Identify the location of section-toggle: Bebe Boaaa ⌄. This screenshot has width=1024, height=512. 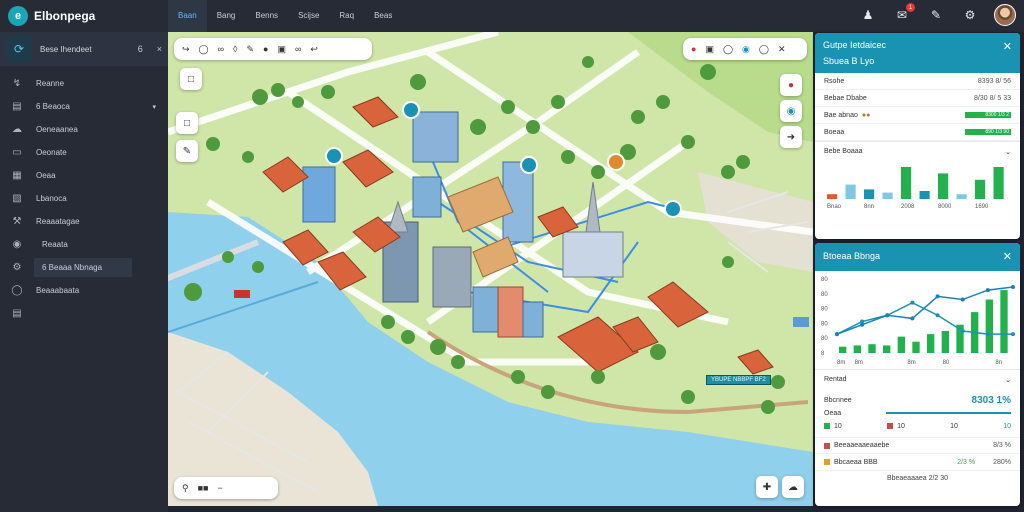
(917, 151).